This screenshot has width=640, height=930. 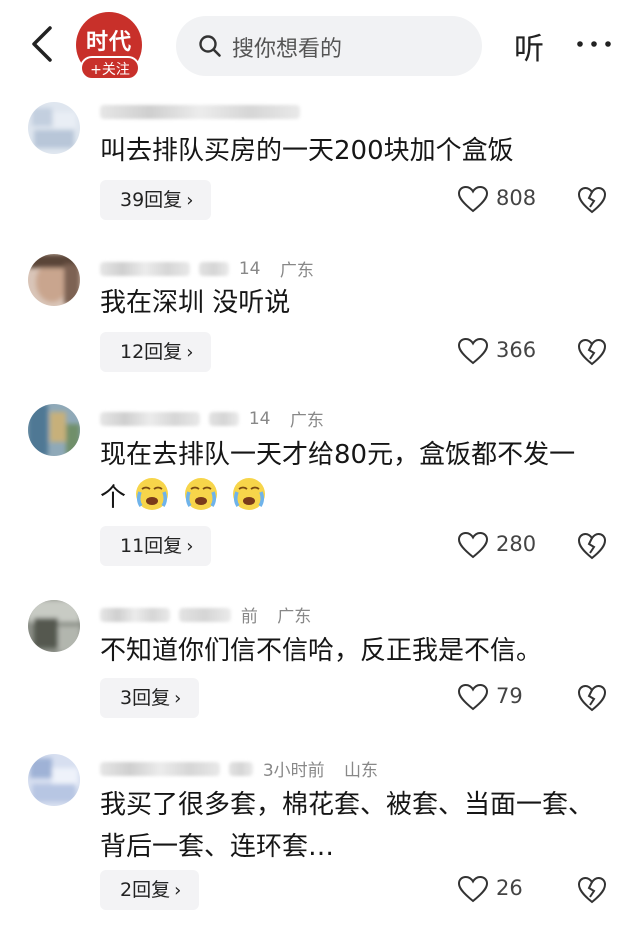 What do you see at coordinates (355, 497) in the screenshot?
I see `comment-text-line: 个` at bounding box center [355, 497].